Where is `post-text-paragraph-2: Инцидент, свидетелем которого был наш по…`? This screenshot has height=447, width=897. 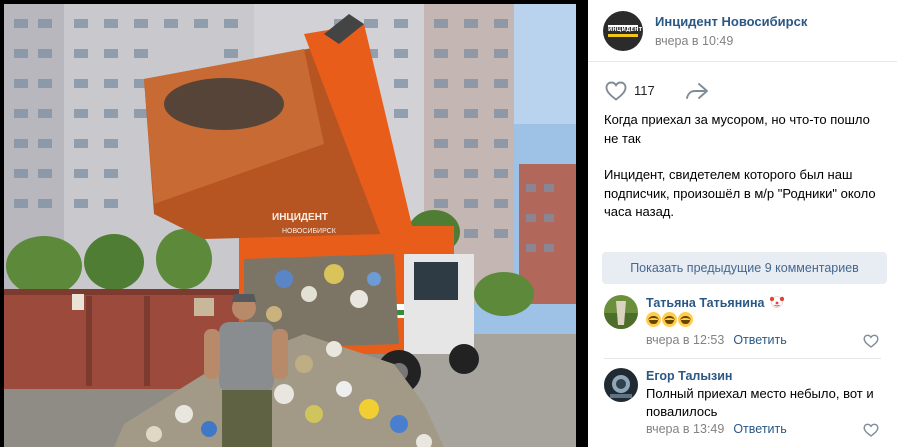
post-text-paragraph-2: Инцидент, свидетелем которого был наш по… is located at coordinates (740, 193).